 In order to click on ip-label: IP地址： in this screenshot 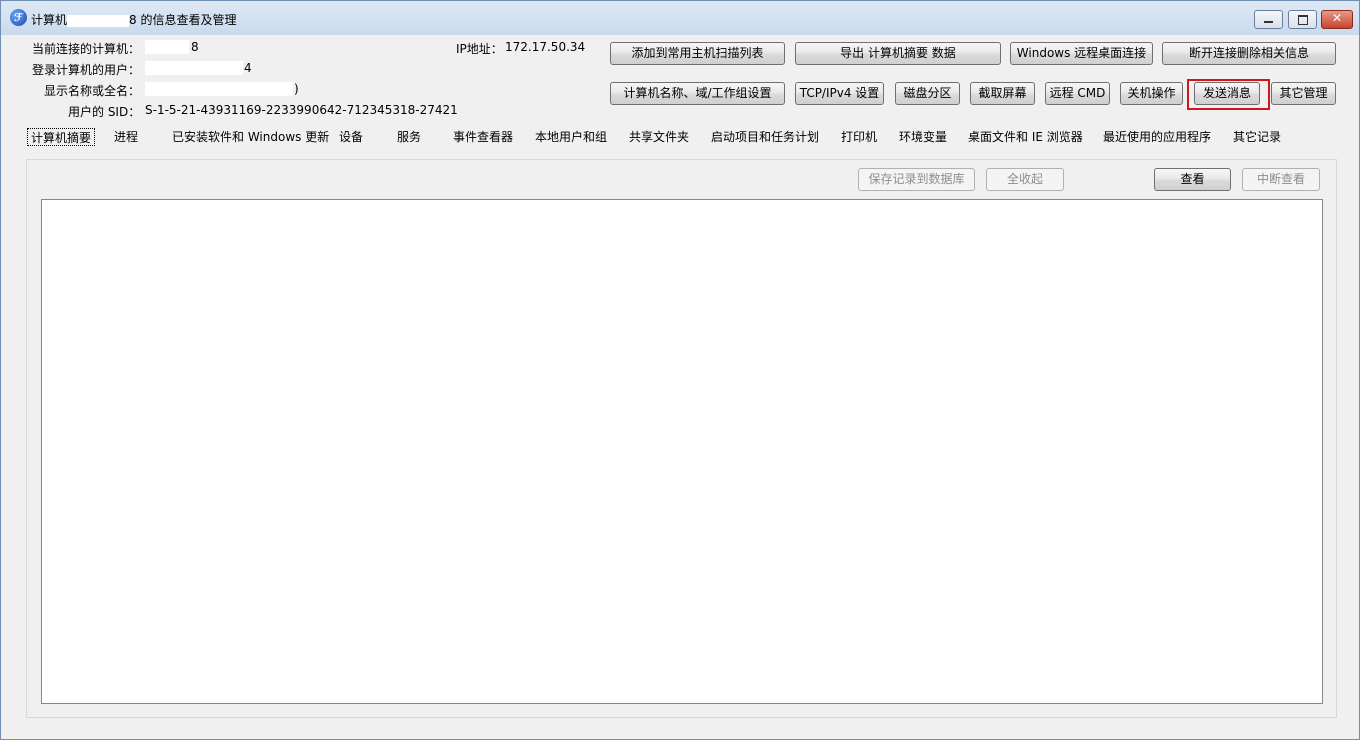, I will do `click(479, 49)`.